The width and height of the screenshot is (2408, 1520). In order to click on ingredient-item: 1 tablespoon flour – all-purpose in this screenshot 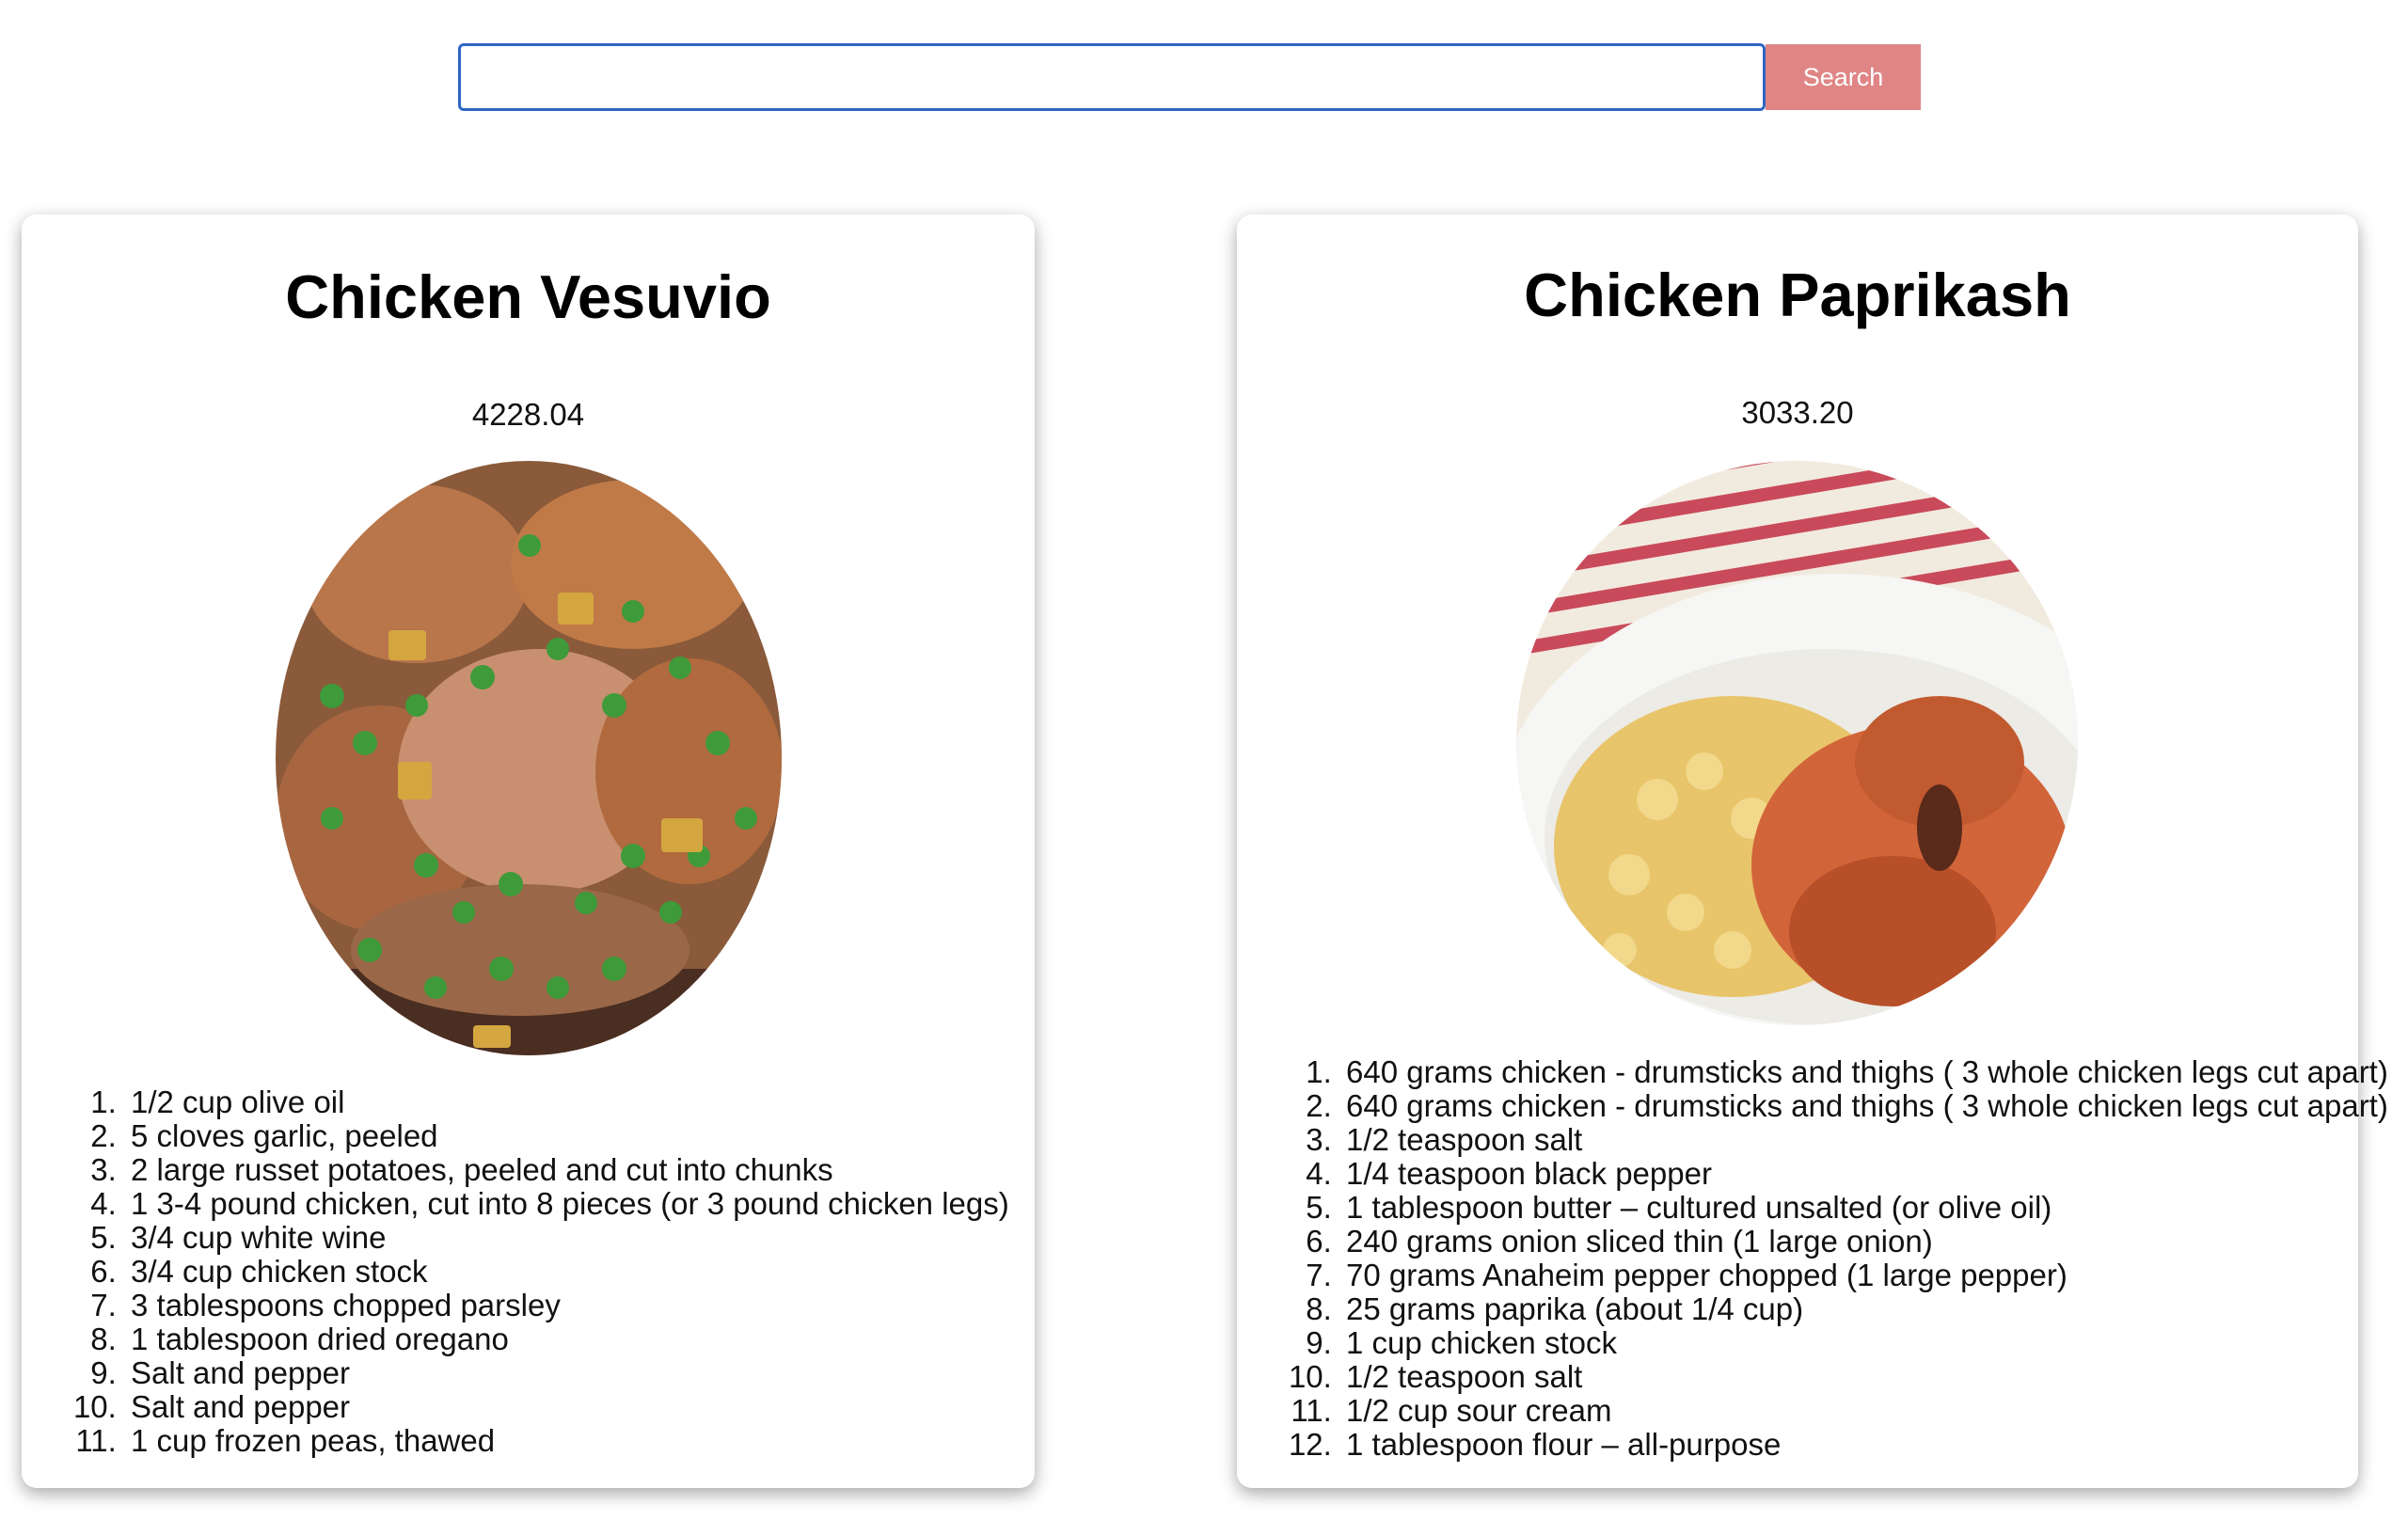, I will do `click(1864, 1445)`.